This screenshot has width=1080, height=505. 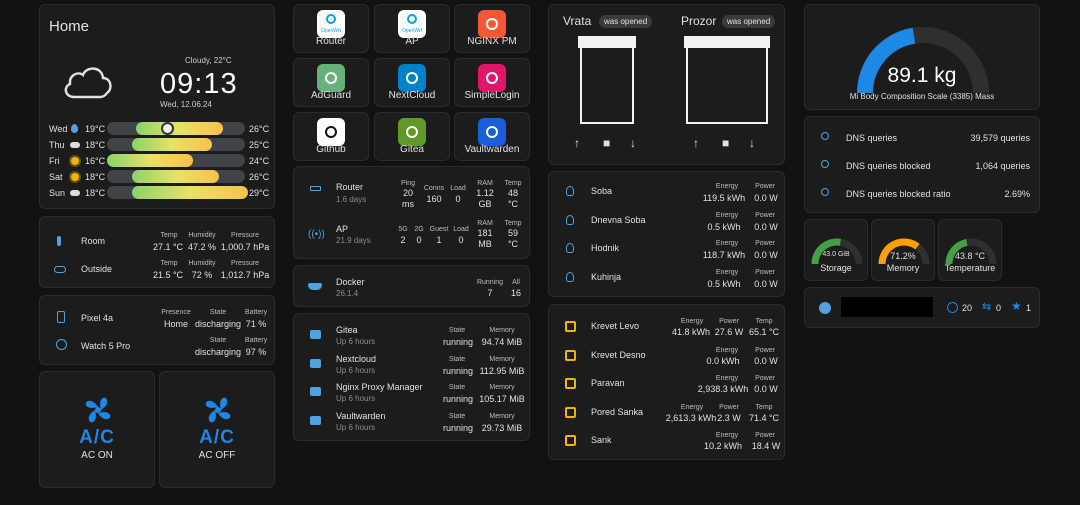 I want to click on nextcloud-icon, so click(x=412, y=78).